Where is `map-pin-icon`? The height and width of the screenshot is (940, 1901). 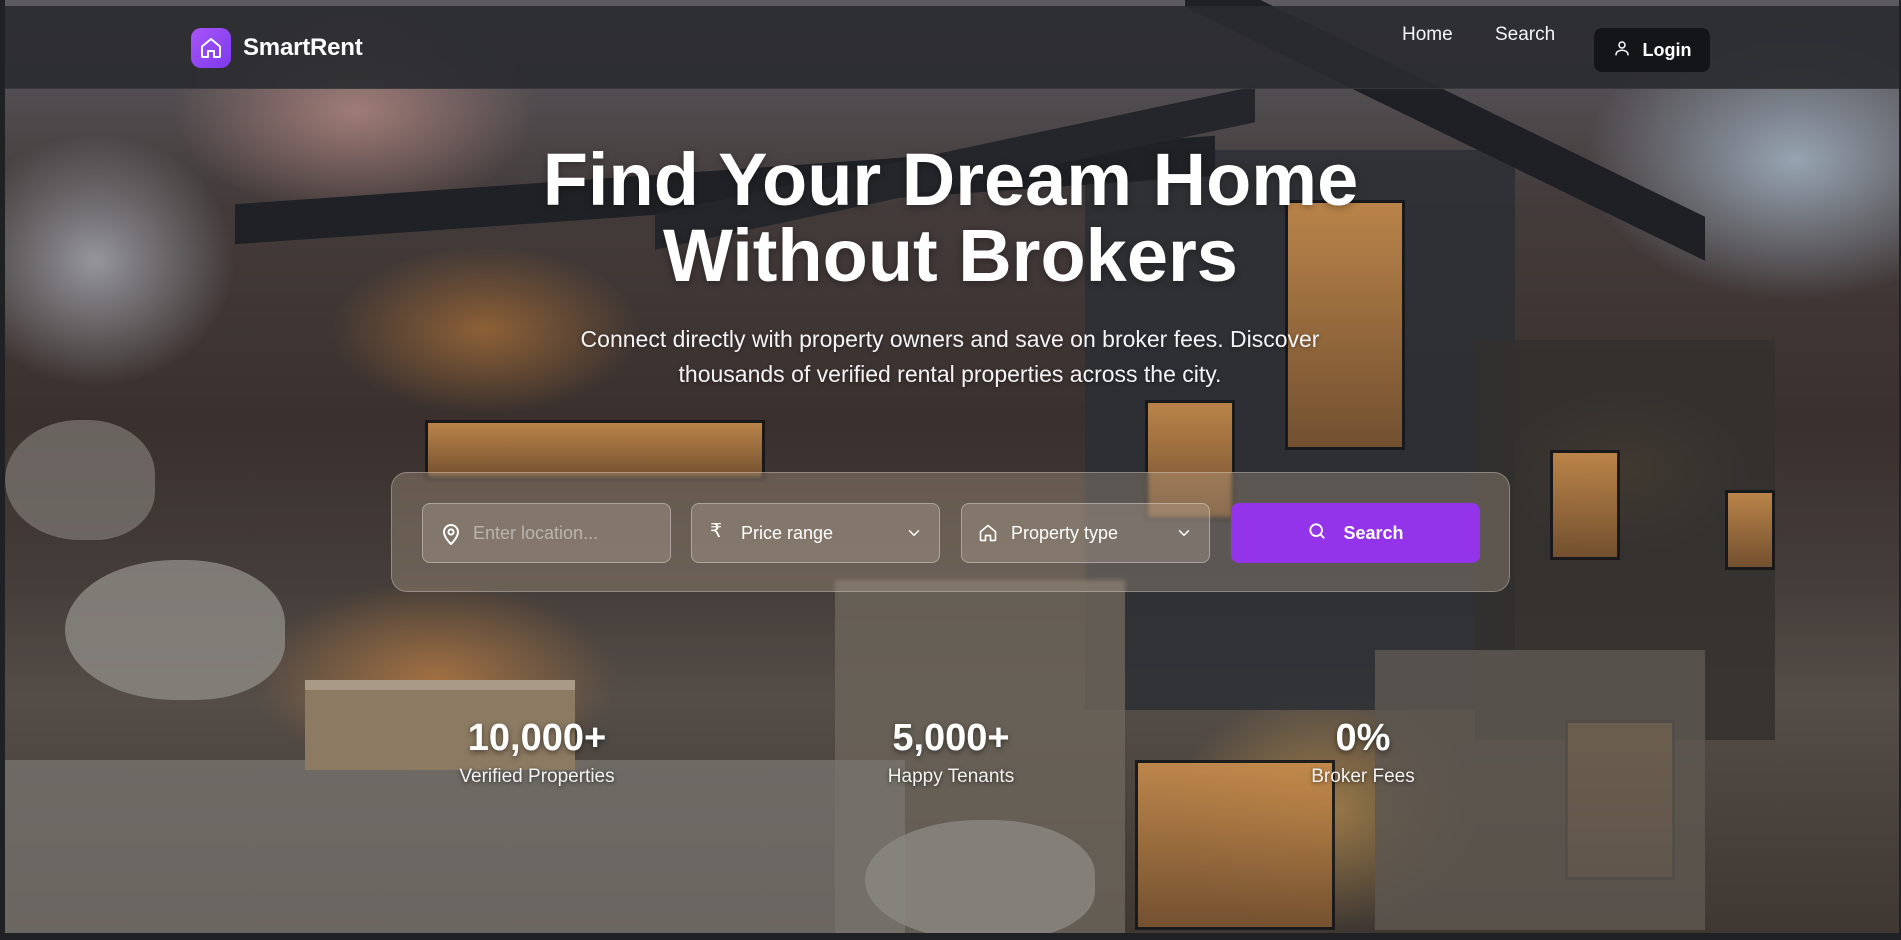 map-pin-icon is located at coordinates (451, 534).